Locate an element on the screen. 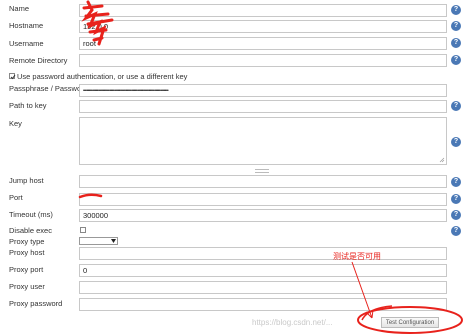 This screenshot has height=334, width=474. path-to-key-help-icon: ? is located at coordinates (456, 106).